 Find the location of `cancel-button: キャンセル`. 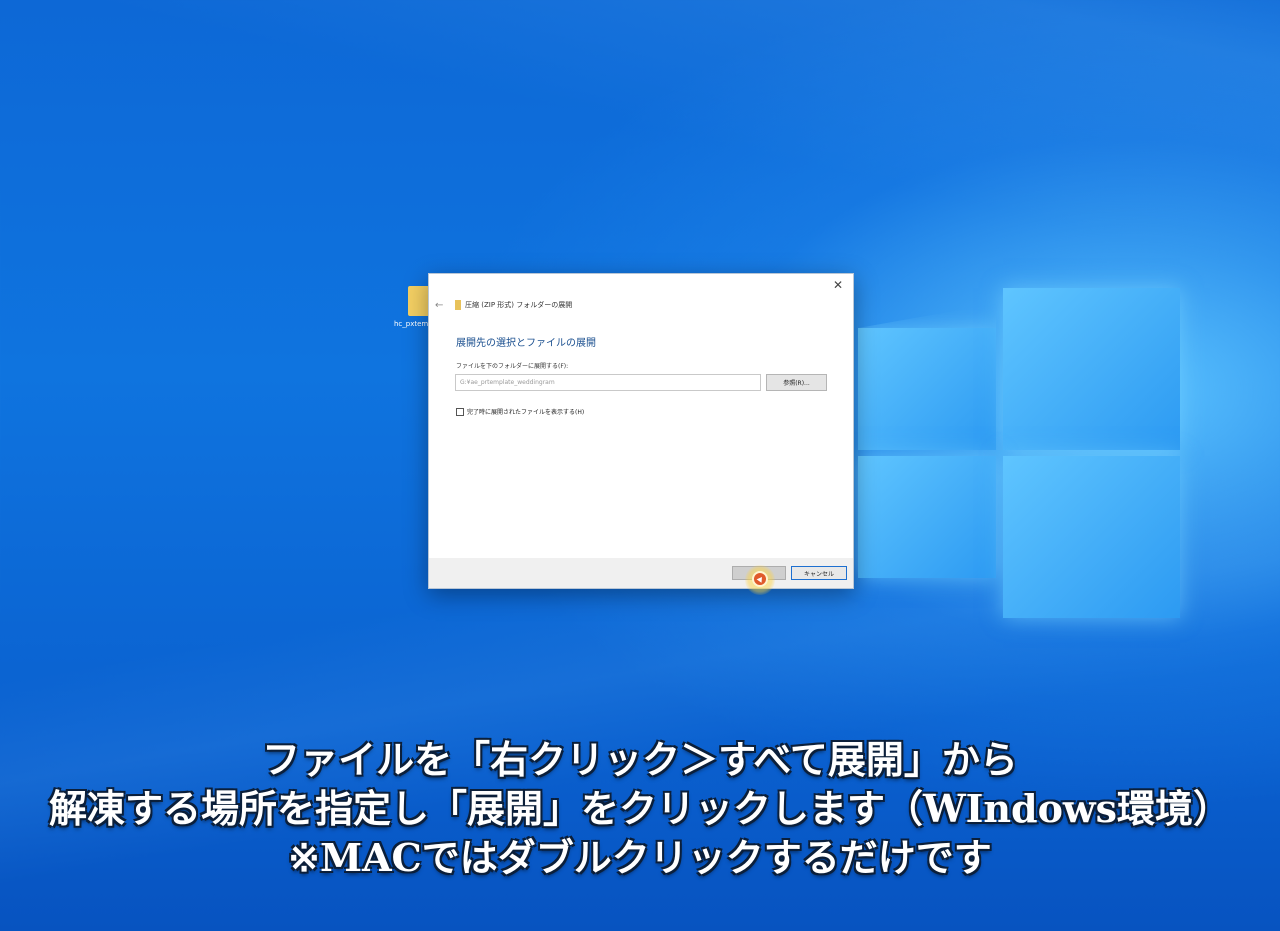

cancel-button: キャンセル is located at coordinates (819, 573).